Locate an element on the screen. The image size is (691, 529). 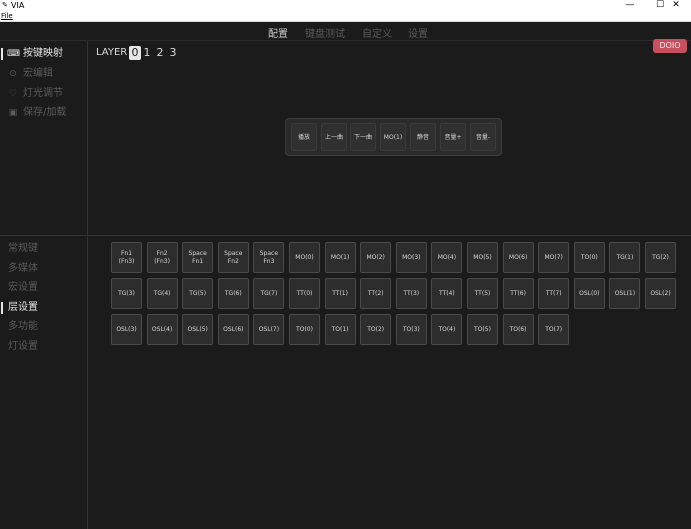
keyboard-layout: 播放 上一曲 下一曲 MO(1) 静音 音量+ 音量- is located at coordinates (393, 137).